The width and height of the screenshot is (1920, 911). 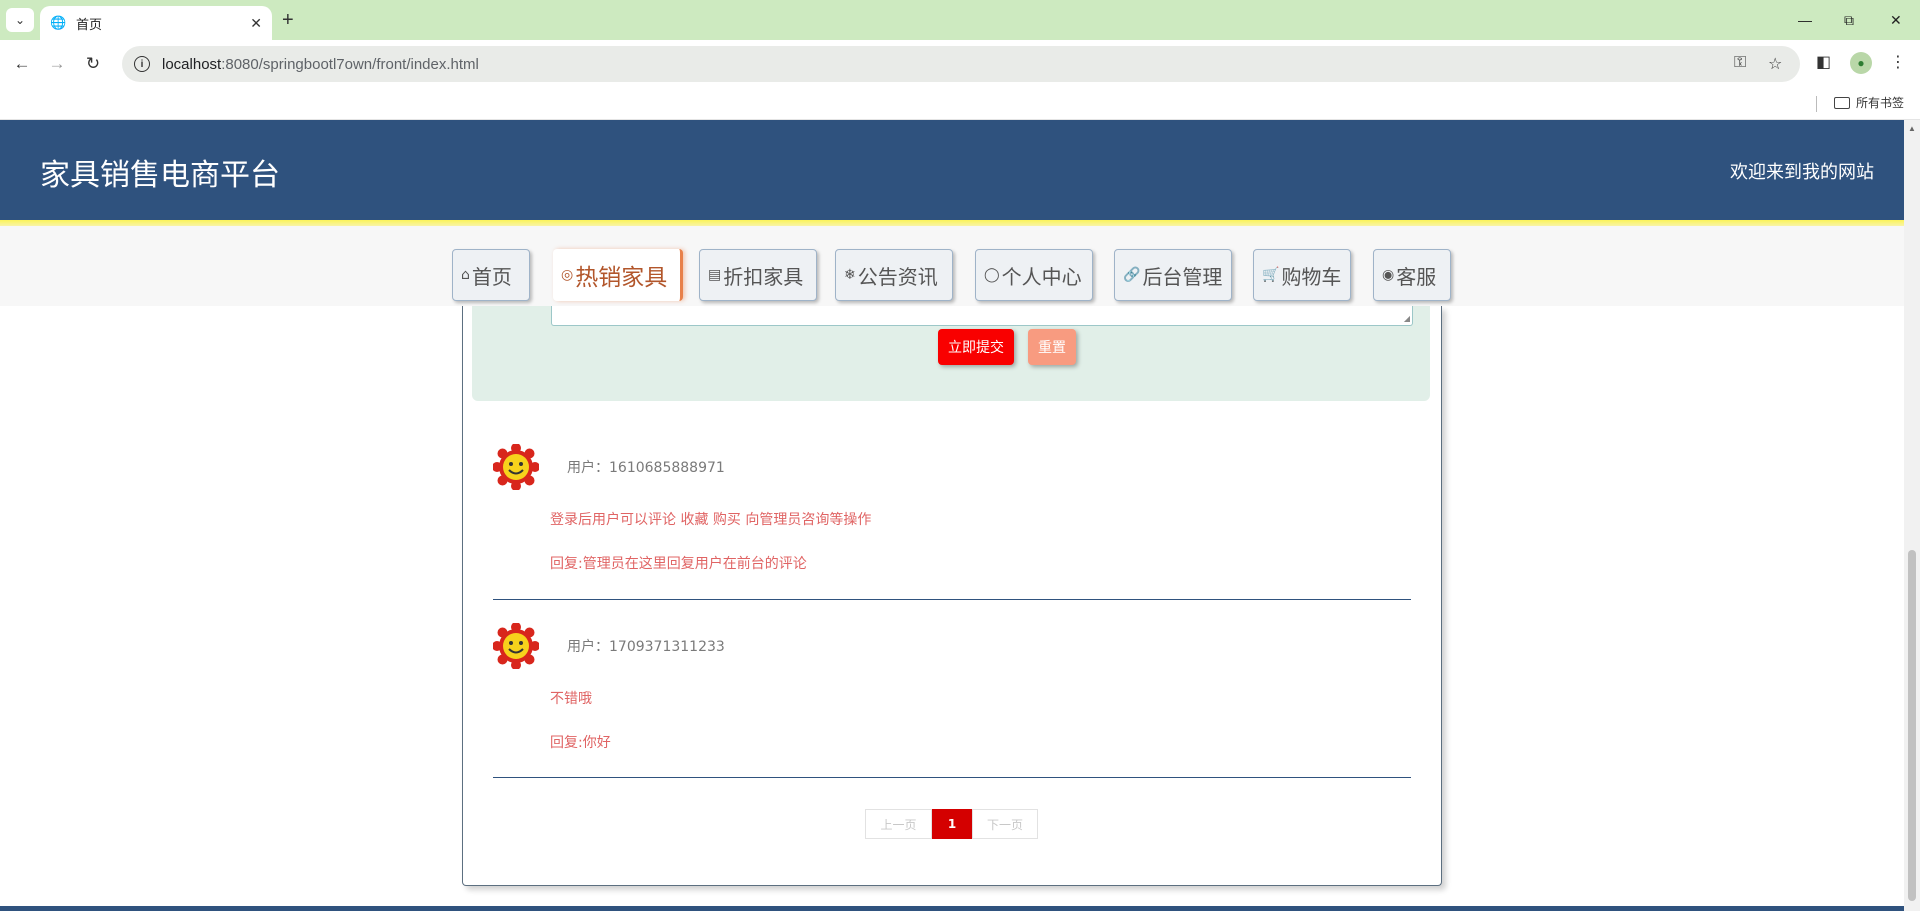 I want to click on tab-search-chevron-icon: ⌄, so click(x=20, y=20).